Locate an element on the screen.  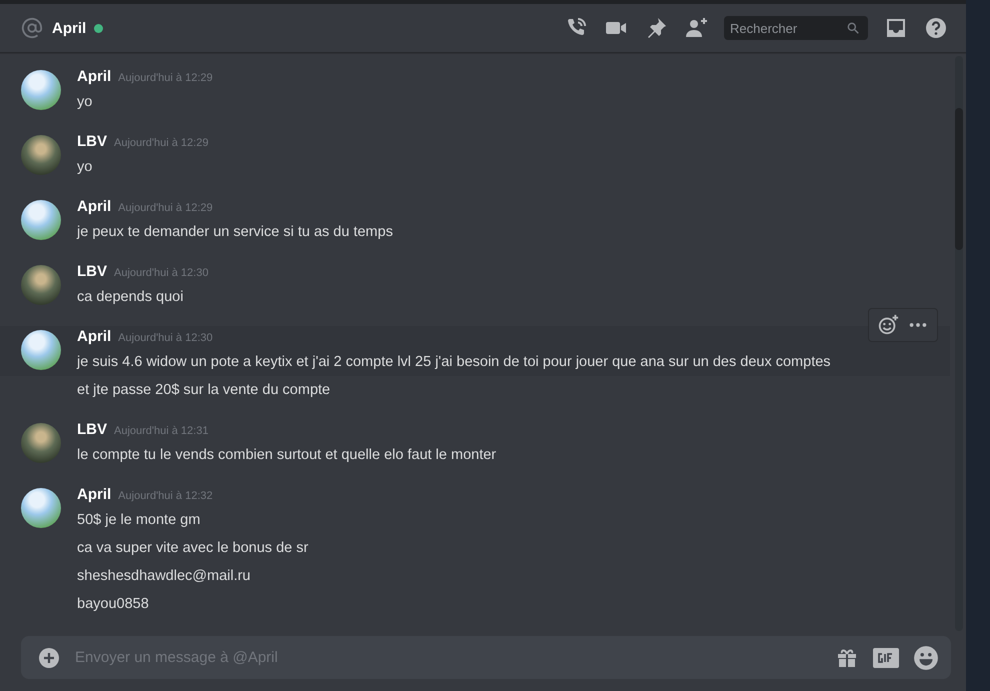
message-text: sheshesdhawdlec@mail.ru is located at coordinates (164, 576).